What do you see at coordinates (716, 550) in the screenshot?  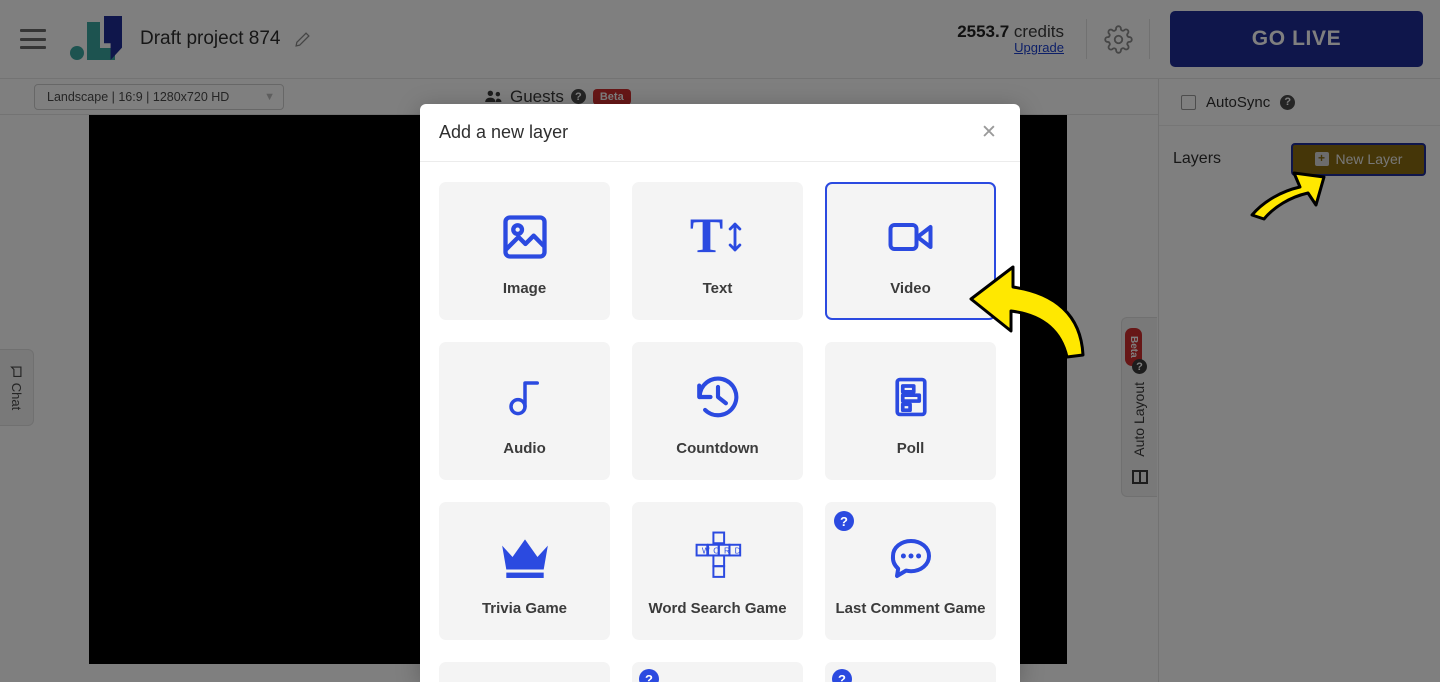 I see `svg-text: O` at bounding box center [716, 550].